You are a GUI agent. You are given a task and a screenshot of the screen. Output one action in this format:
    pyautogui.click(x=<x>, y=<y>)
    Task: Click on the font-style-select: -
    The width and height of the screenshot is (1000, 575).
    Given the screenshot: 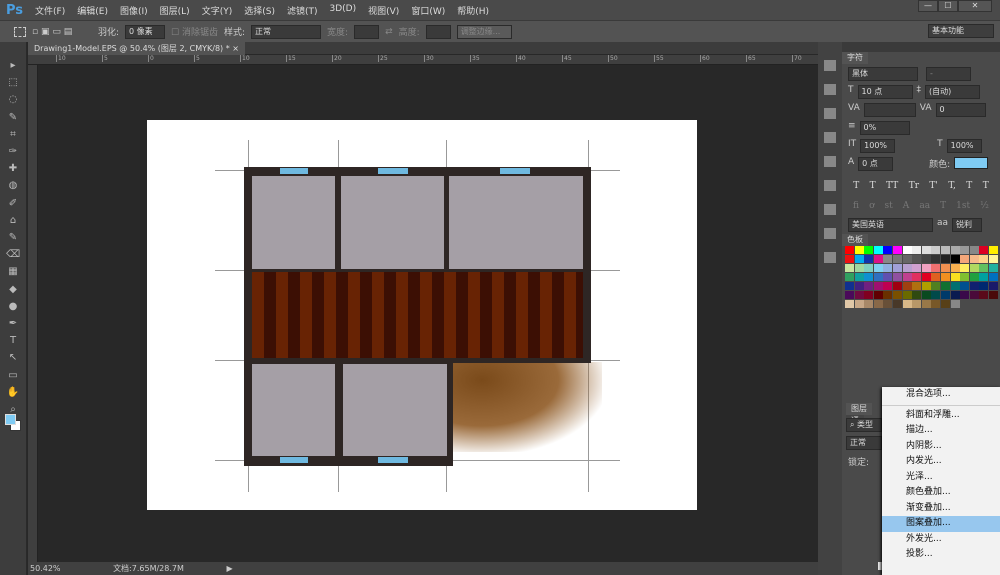 What is the action you would take?
    pyautogui.click(x=948, y=74)
    